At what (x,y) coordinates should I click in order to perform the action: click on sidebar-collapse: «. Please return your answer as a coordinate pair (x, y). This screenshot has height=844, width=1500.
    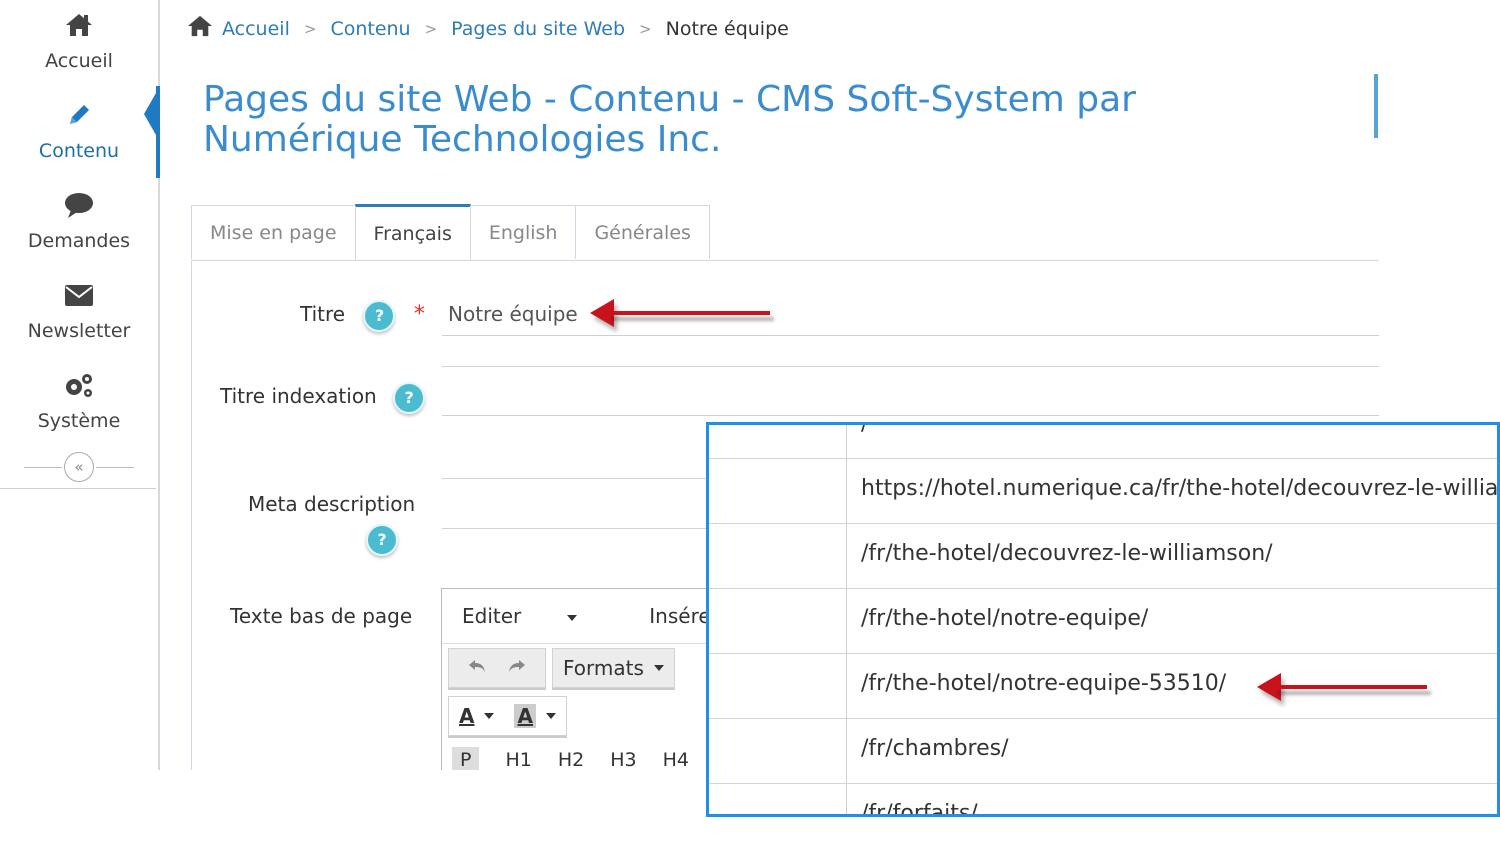
    Looking at the image, I should click on (80, 468).